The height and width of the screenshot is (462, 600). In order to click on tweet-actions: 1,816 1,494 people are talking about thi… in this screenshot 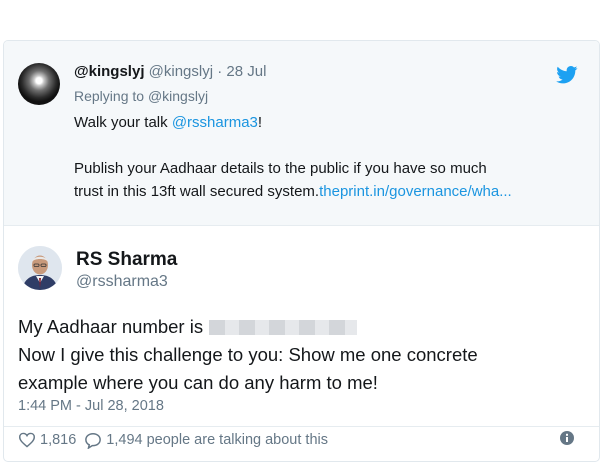, I will do `click(173, 440)`.